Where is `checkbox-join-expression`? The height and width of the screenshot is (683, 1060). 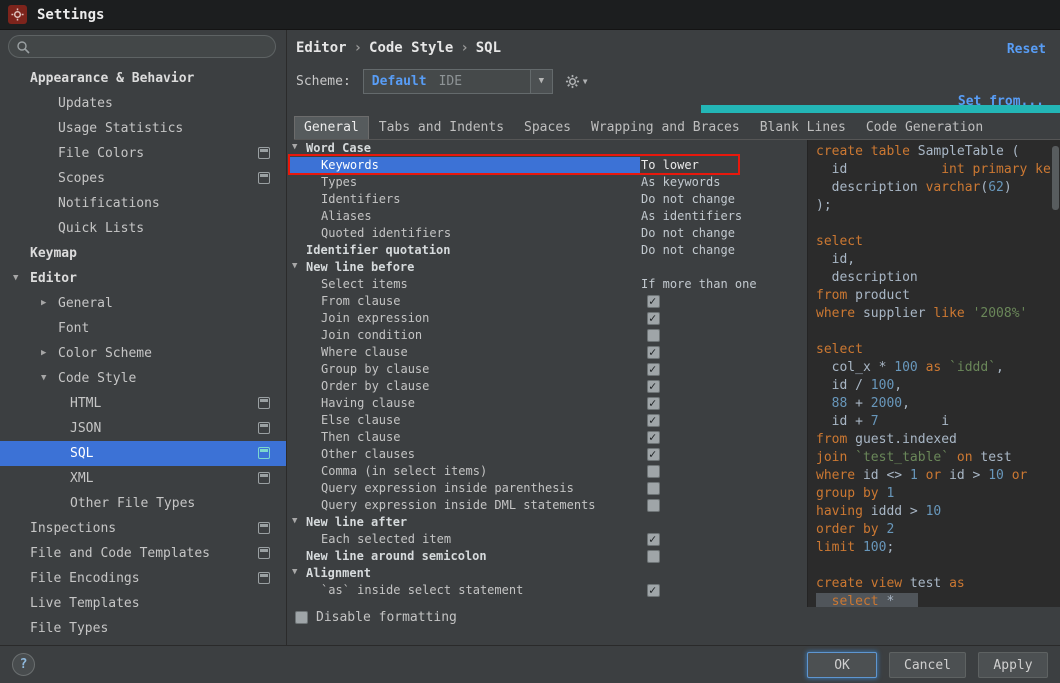 checkbox-join-expression is located at coordinates (653, 318).